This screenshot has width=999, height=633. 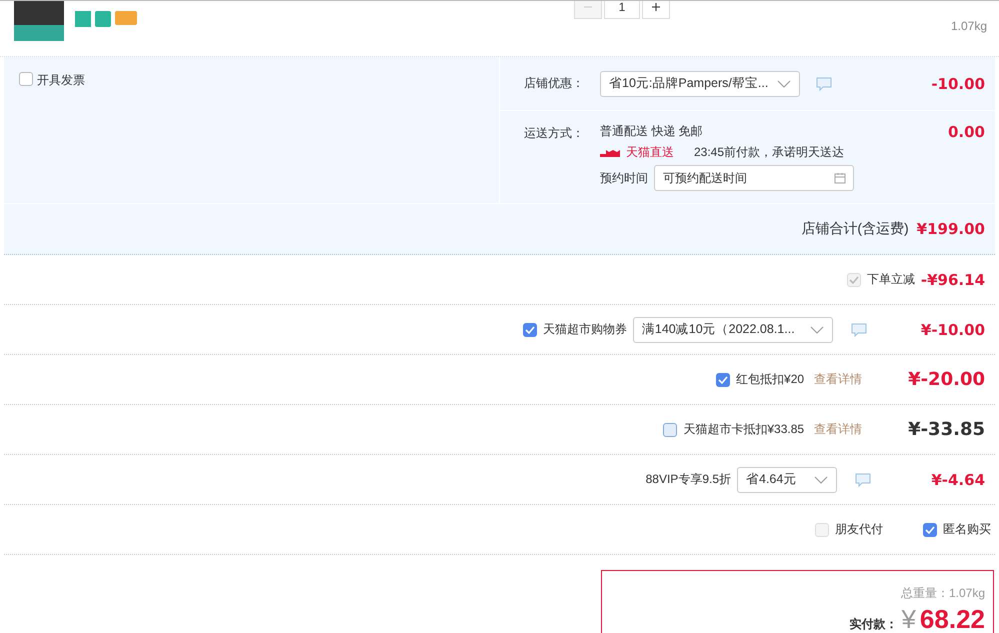 What do you see at coordinates (554, 133) in the screenshot?
I see `shipping-label: 运送方式：` at bounding box center [554, 133].